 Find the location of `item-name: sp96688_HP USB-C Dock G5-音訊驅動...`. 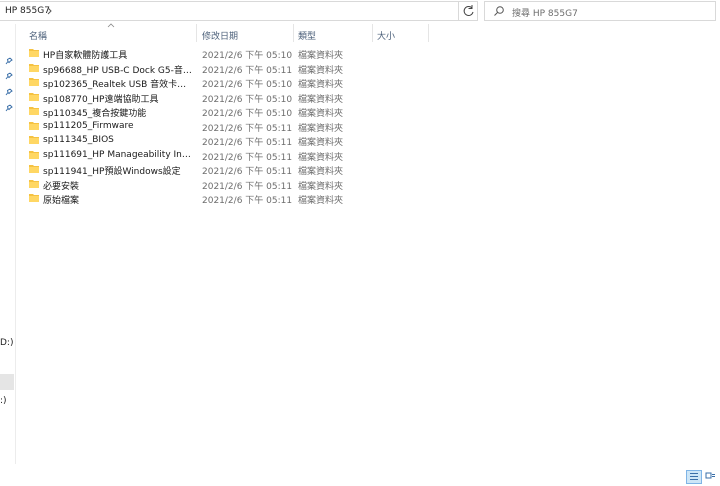

item-name: sp96688_HP USB-C Dock G5-音訊驅動... is located at coordinates (118, 70).